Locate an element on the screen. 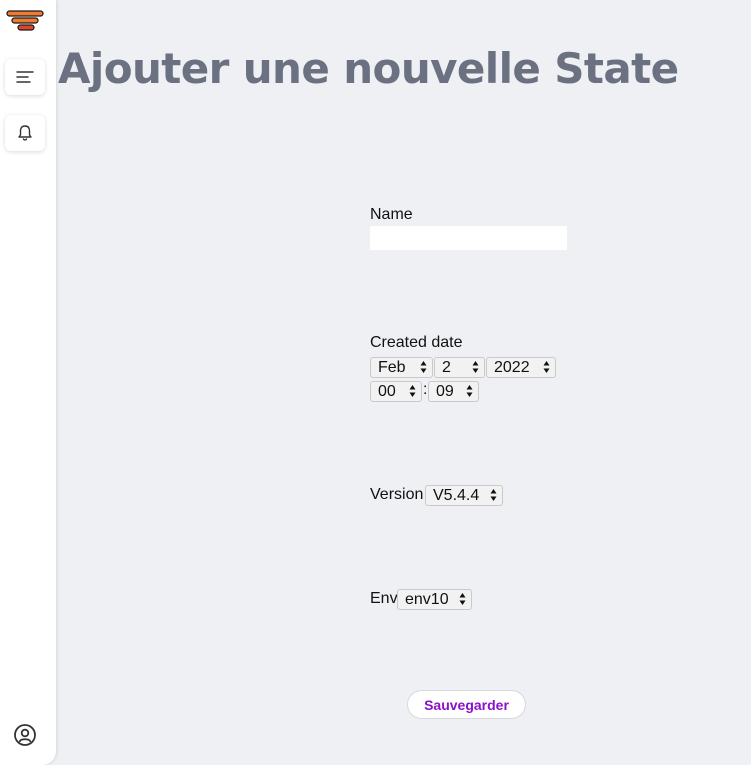 The image size is (751, 765). year-value: 2022 is located at coordinates (512, 367).